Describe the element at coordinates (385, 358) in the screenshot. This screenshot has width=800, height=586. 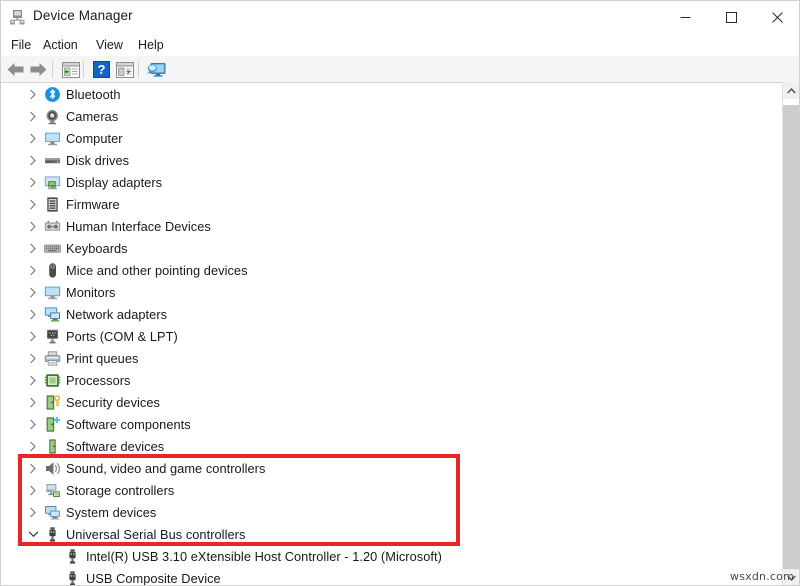
I see `tree-row: Print queues` at that location.